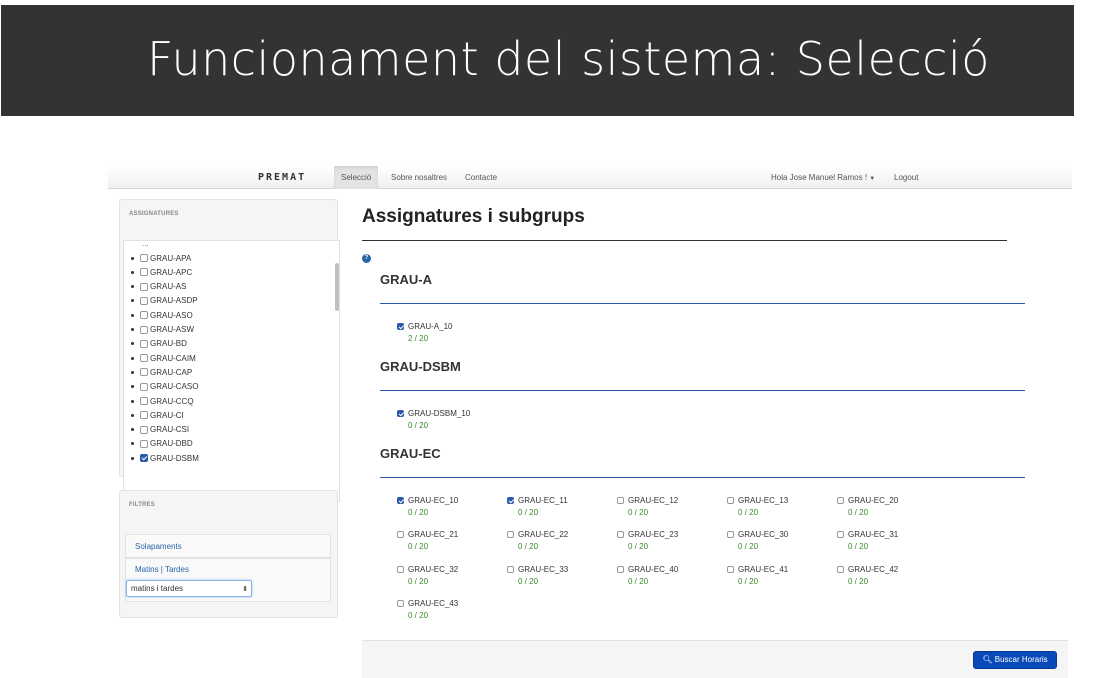 Image resolution: width=1099 pixels, height=678 pixels. What do you see at coordinates (667, 542) in the screenshot?
I see `subgroup-item: GRAU-EC_23 0 / 20` at bounding box center [667, 542].